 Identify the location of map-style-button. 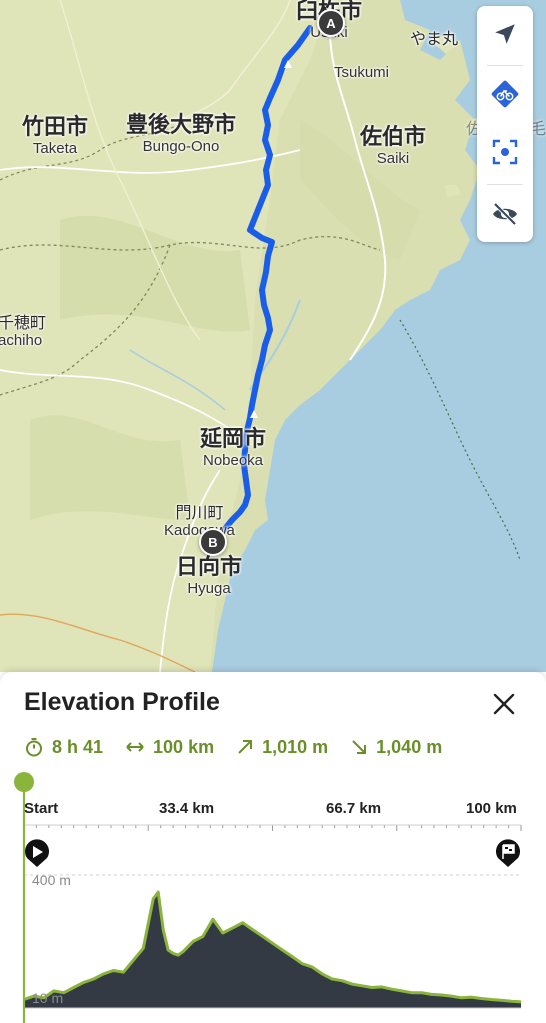
(505, 94).